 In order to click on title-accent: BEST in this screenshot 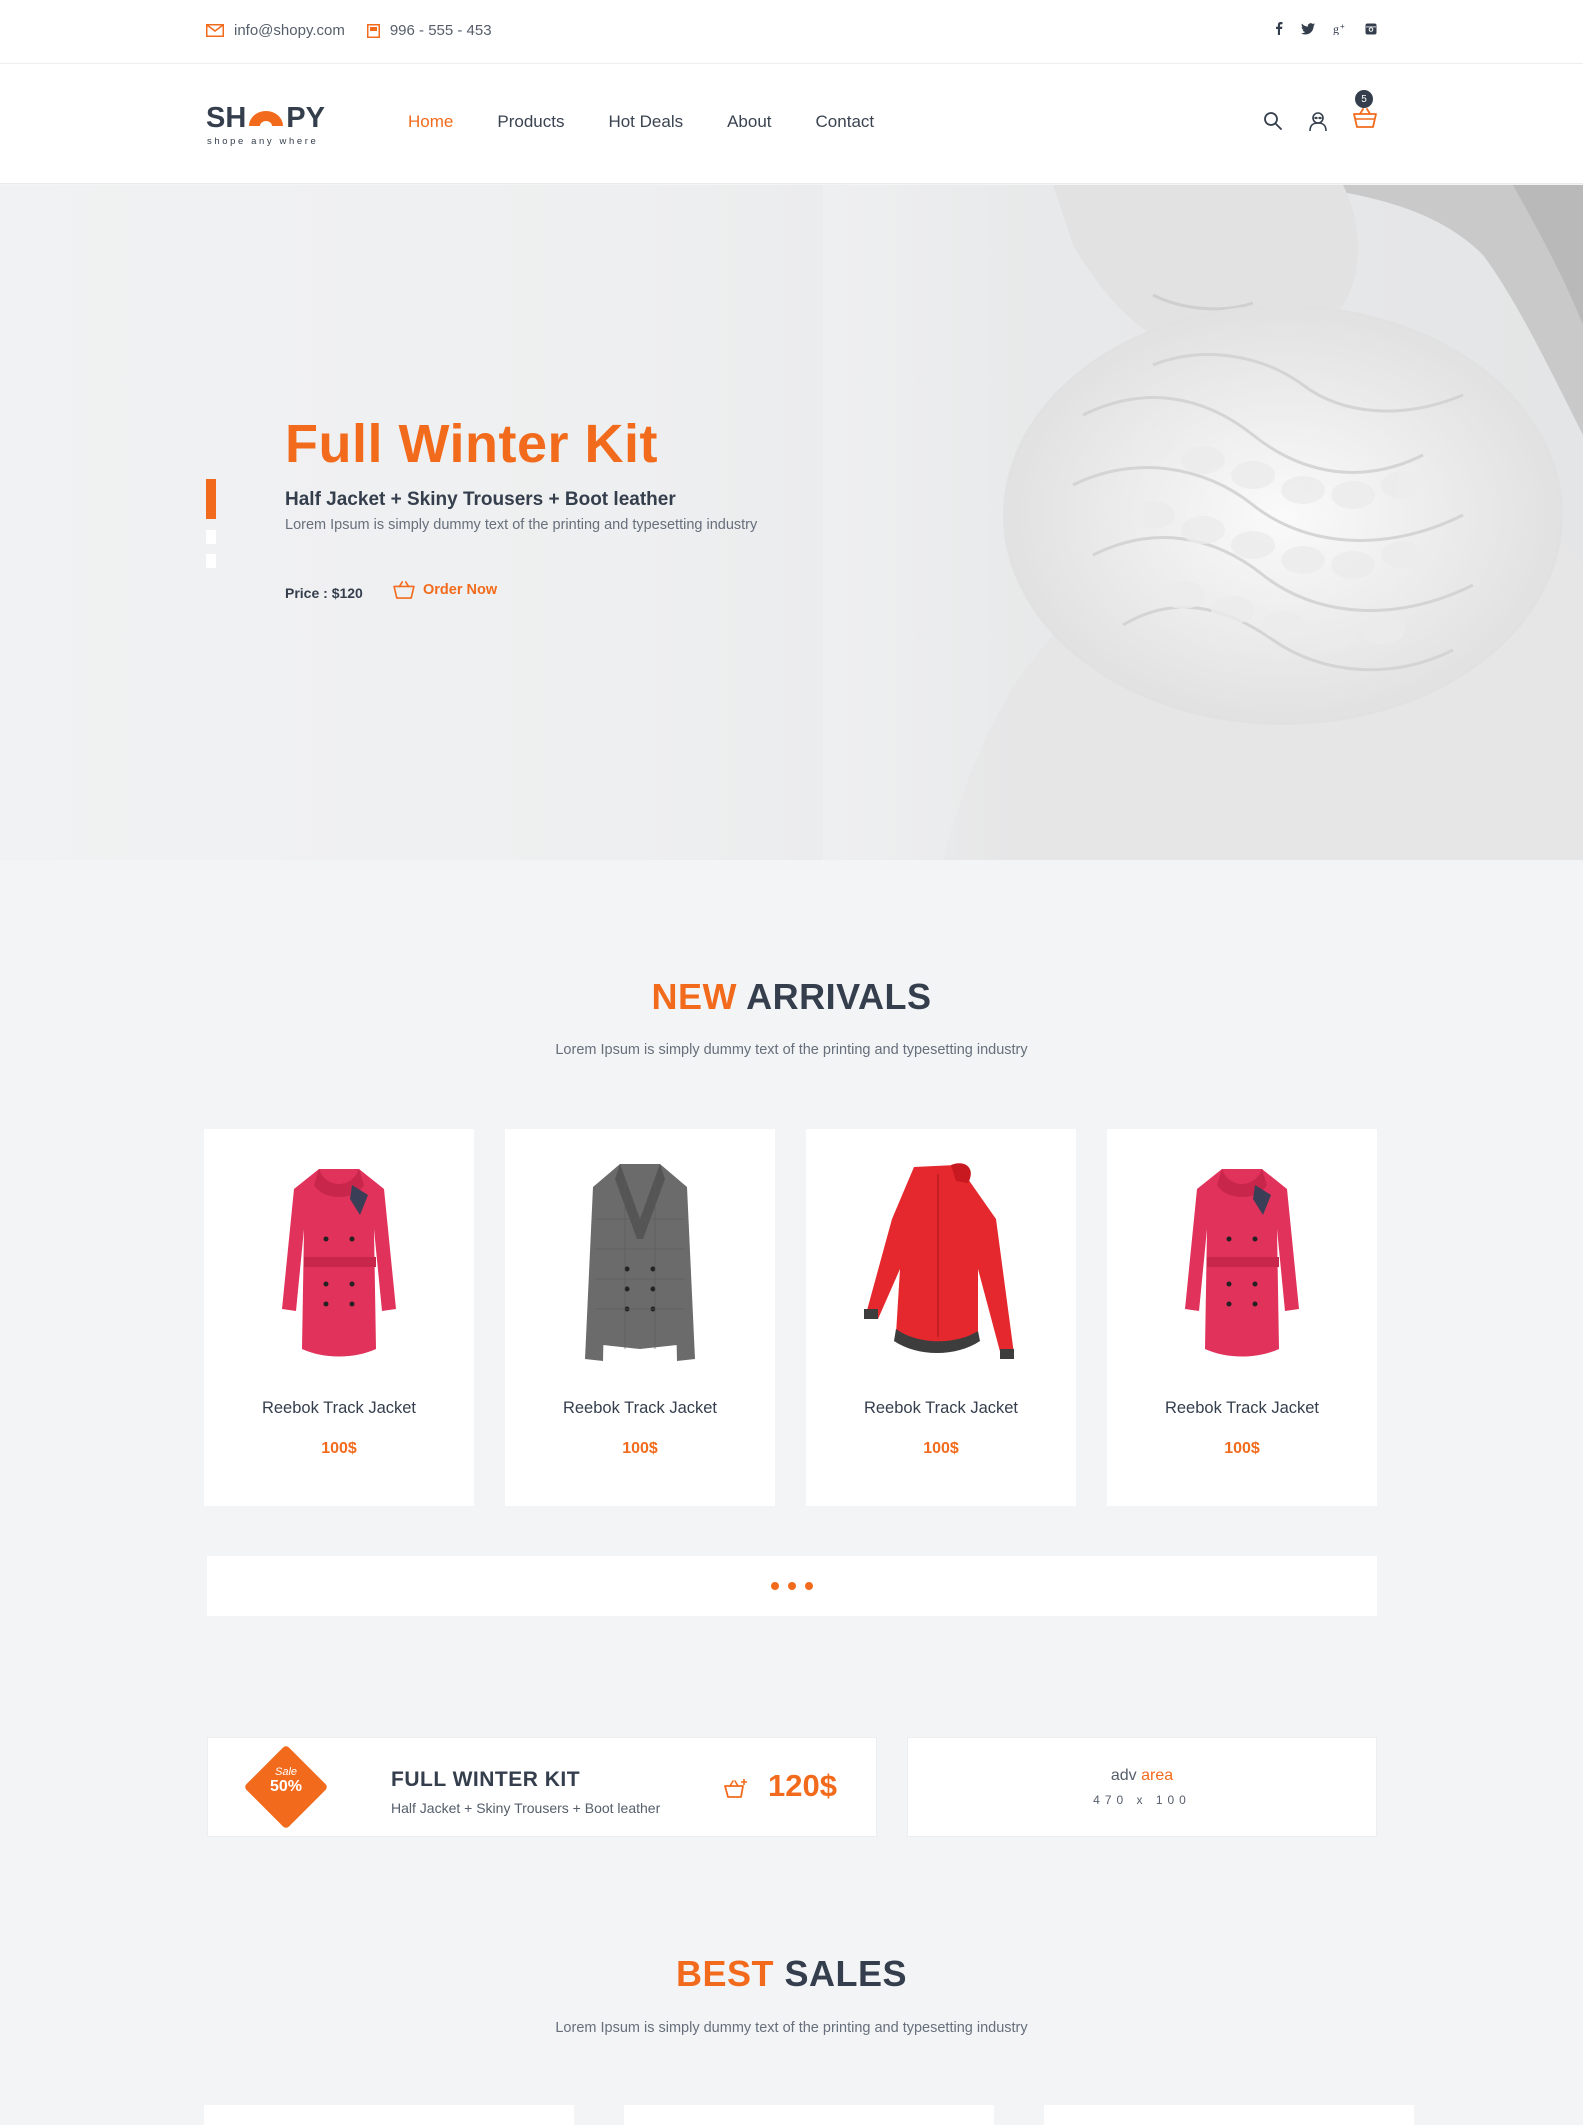, I will do `click(724, 1973)`.